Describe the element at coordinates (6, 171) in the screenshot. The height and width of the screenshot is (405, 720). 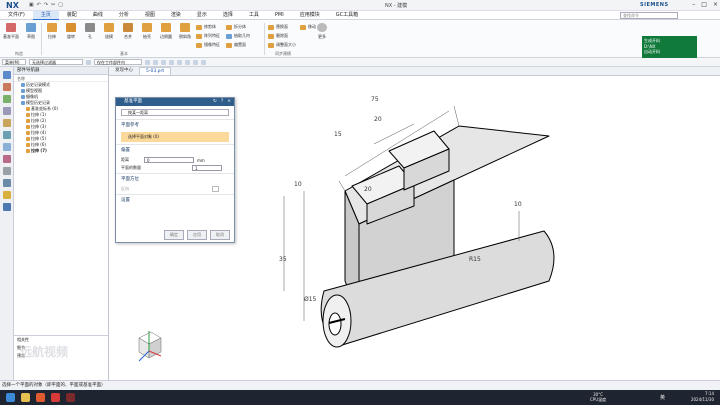
I see `manufacturing-wizard-icon` at that location.